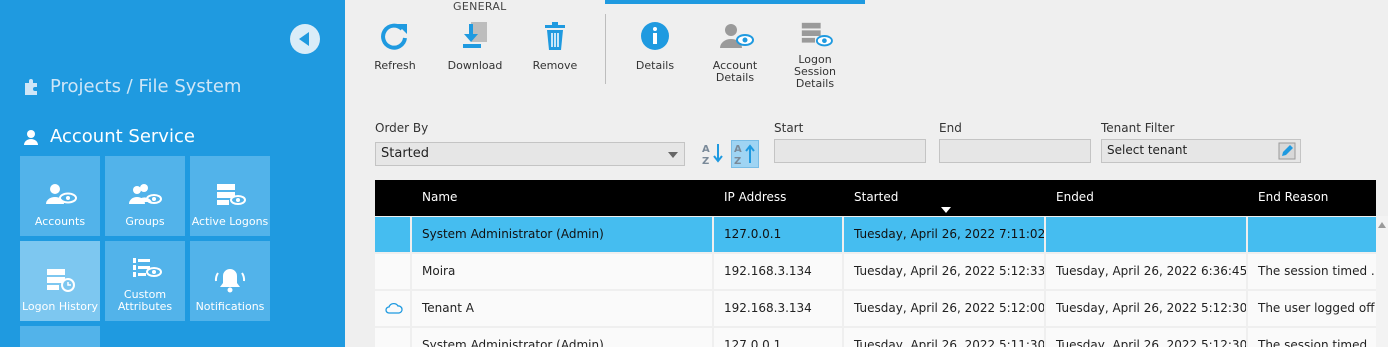  I want to click on chevron-left-icon, so click(305, 39).